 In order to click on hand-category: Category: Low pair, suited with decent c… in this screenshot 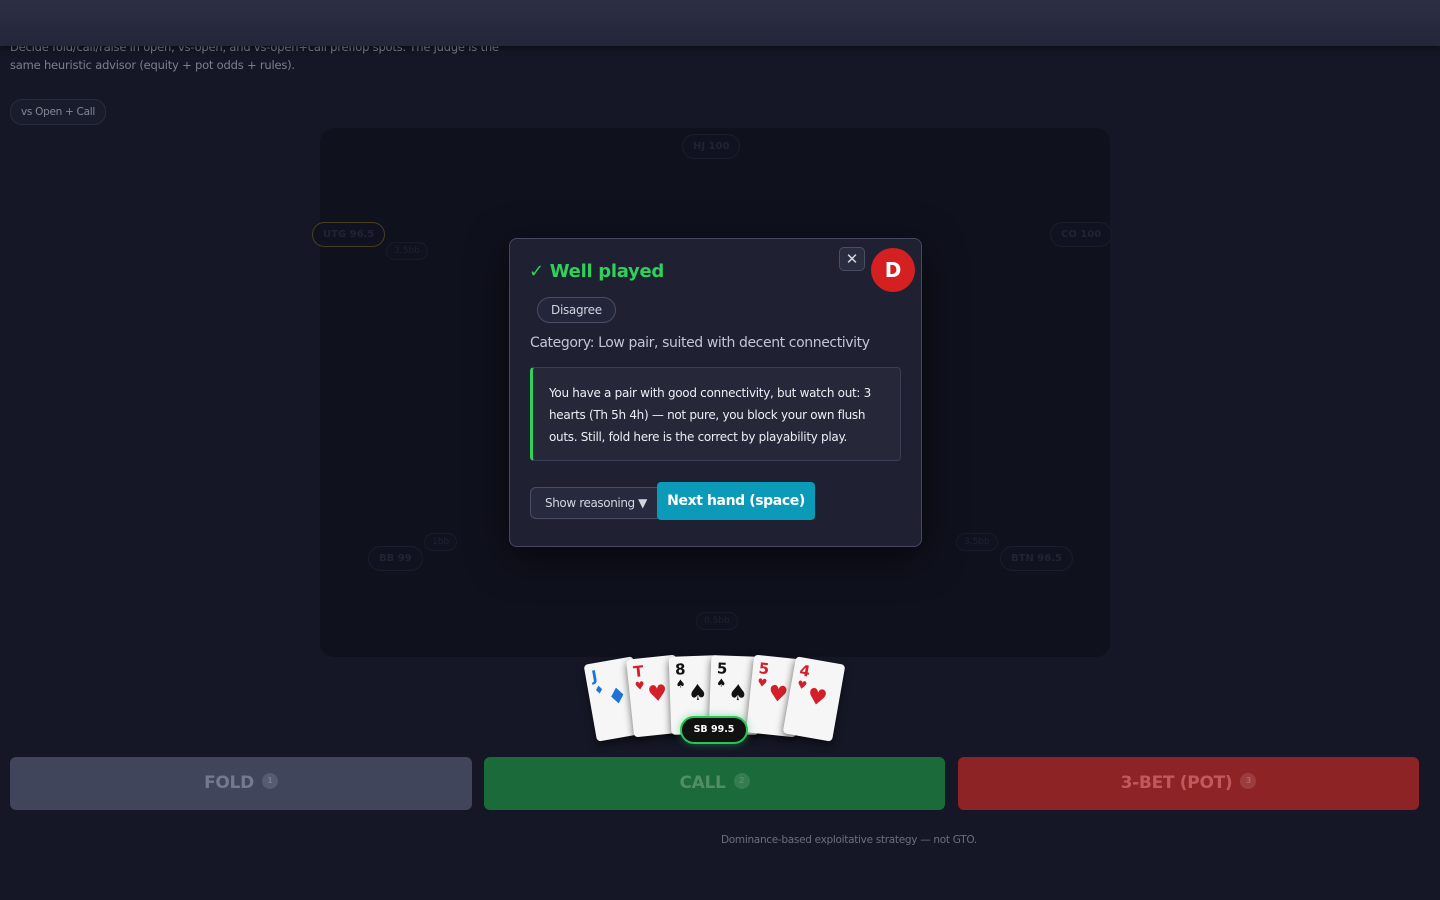, I will do `click(700, 343)`.